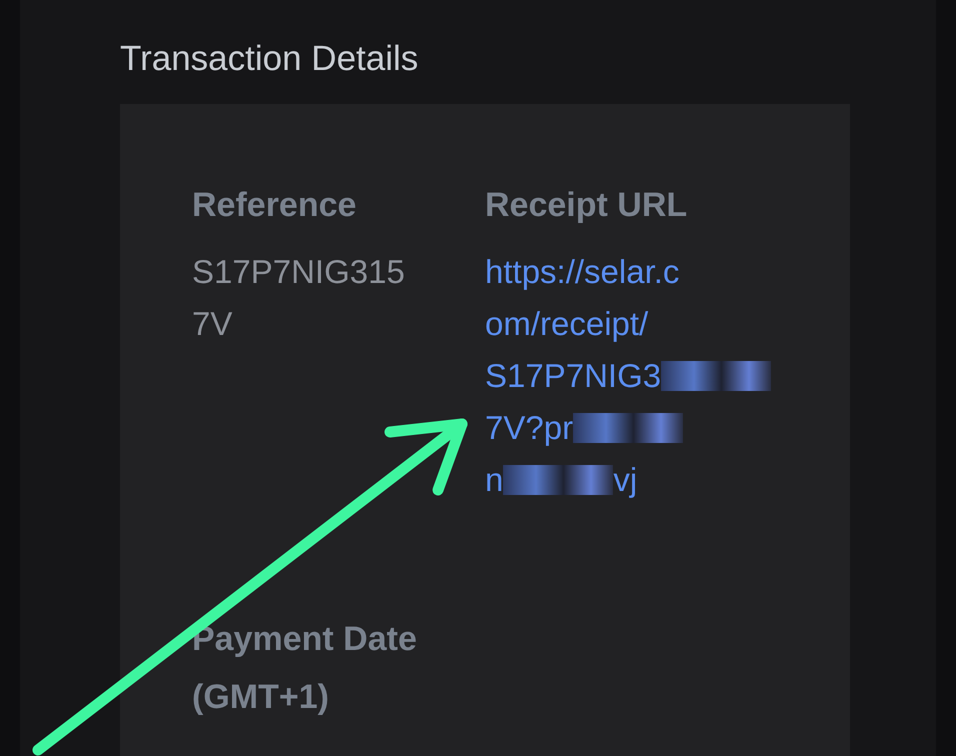 Image resolution: width=956 pixels, height=756 pixels. I want to click on reference-value: S17P7NIG3157V, so click(299, 298).